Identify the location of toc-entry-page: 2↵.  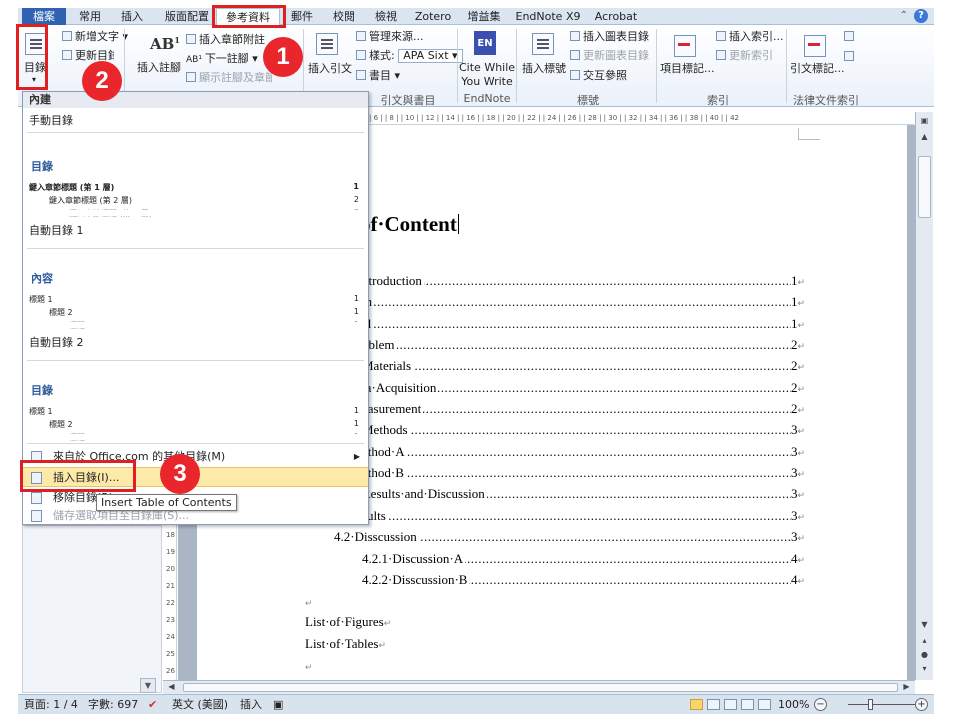
(798, 345).